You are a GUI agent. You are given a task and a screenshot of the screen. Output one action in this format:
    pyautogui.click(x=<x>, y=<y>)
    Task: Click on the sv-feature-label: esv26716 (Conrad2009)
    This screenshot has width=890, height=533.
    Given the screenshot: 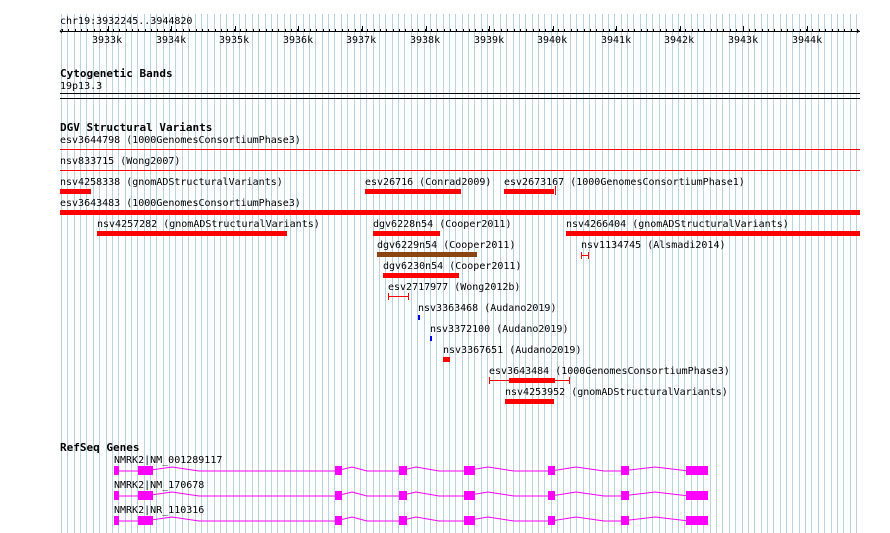 What is the action you would take?
    pyautogui.click(x=428, y=182)
    